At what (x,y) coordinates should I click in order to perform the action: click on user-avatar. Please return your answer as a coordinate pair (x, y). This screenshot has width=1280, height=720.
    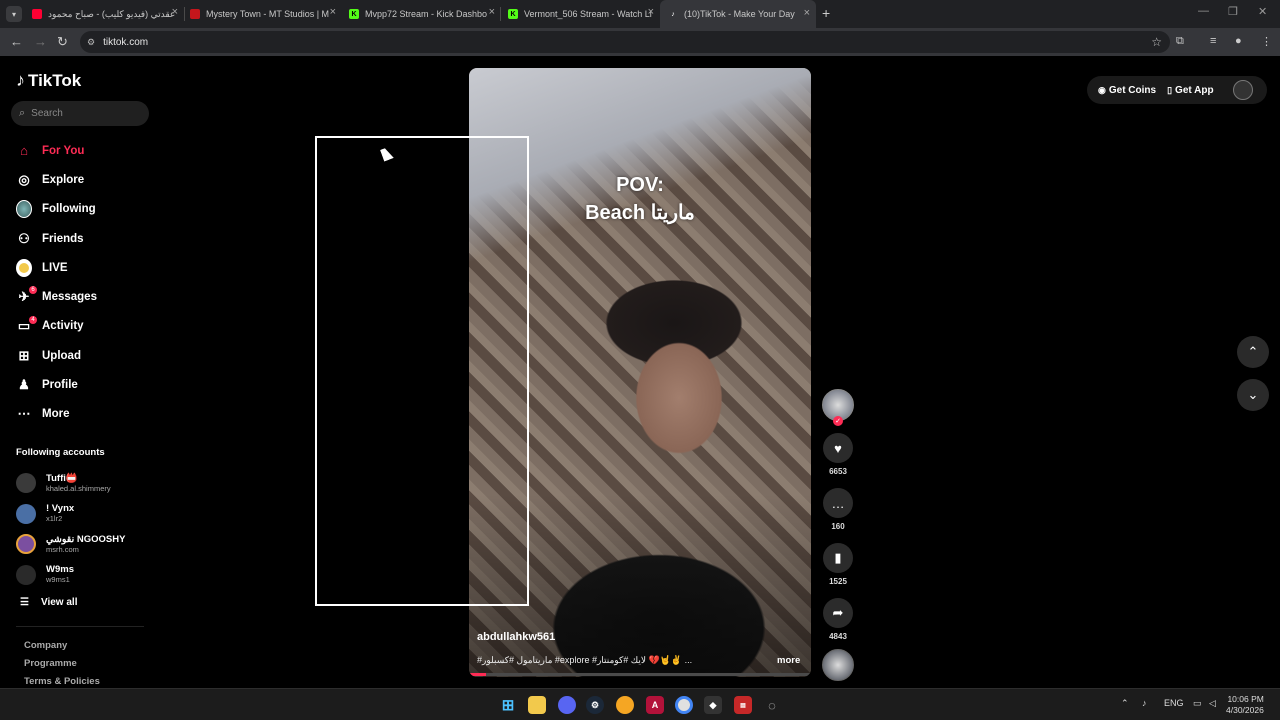
    Looking at the image, I should click on (1243, 90).